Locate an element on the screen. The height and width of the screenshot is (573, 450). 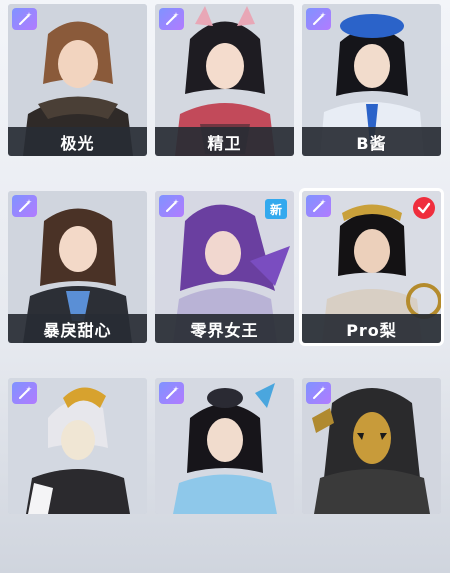
skin-name: B酱 is located at coordinates (371, 141).